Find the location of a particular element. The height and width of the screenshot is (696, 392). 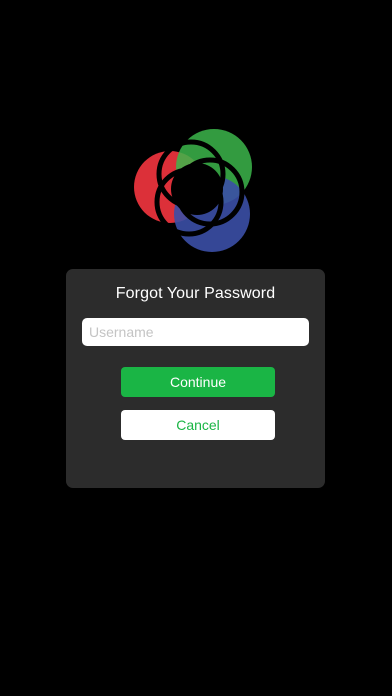

username-input is located at coordinates (195, 332).